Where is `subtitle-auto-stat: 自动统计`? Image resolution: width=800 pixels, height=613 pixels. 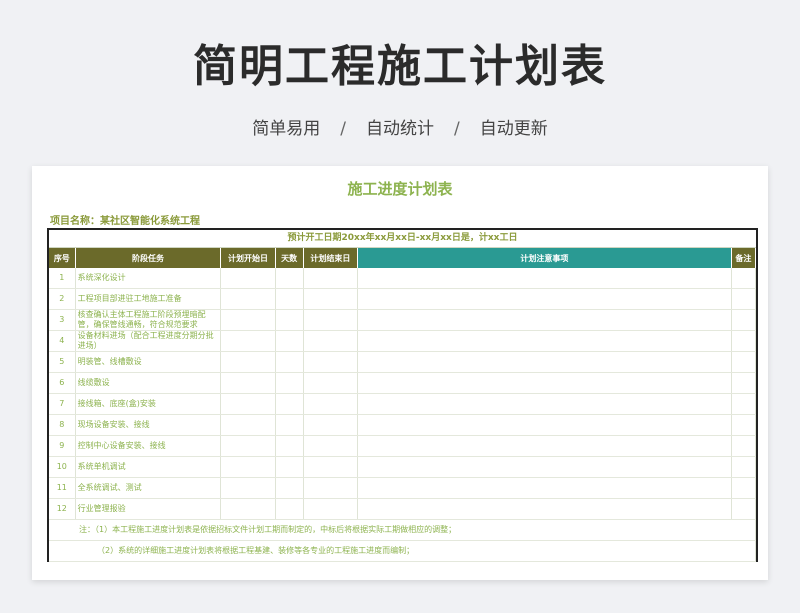
subtitle-auto-stat: 自动统计 is located at coordinates (400, 129).